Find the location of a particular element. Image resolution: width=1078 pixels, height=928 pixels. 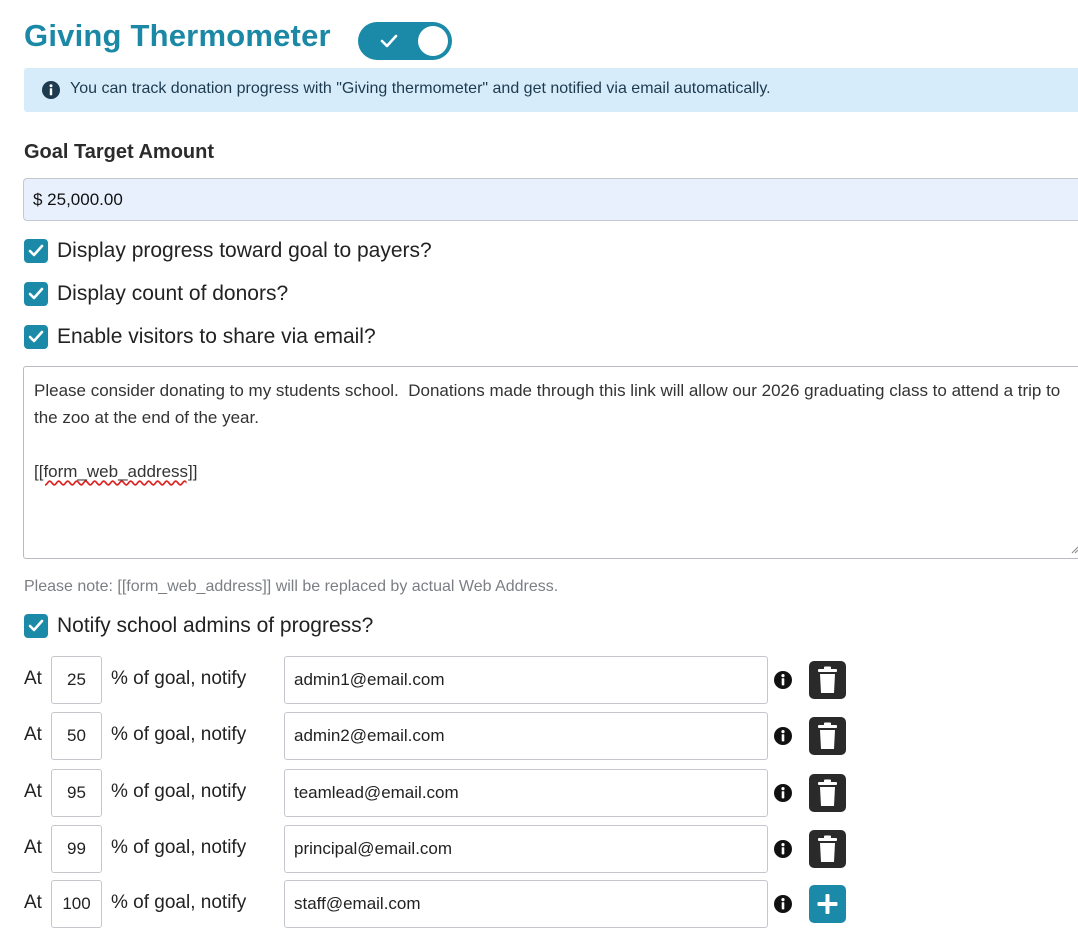

resize-grip-icon is located at coordinates (1073, 549).